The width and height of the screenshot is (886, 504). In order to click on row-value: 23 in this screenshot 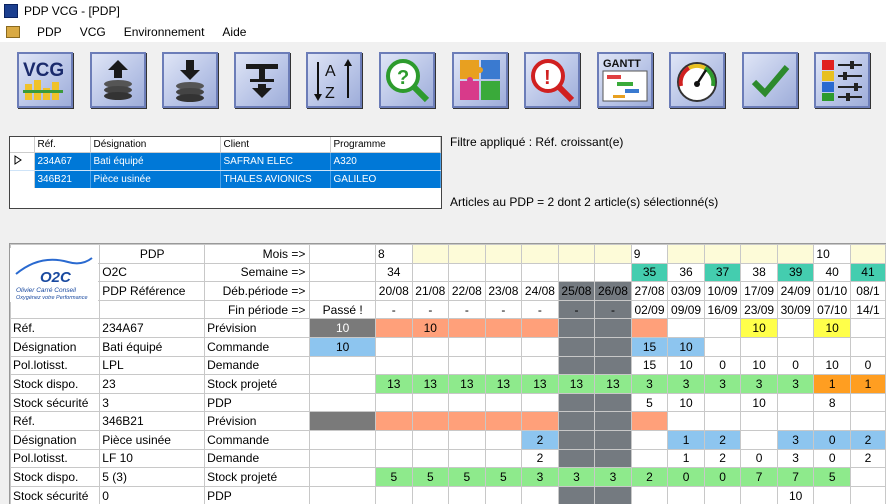, I will do `click(152, 384)`.